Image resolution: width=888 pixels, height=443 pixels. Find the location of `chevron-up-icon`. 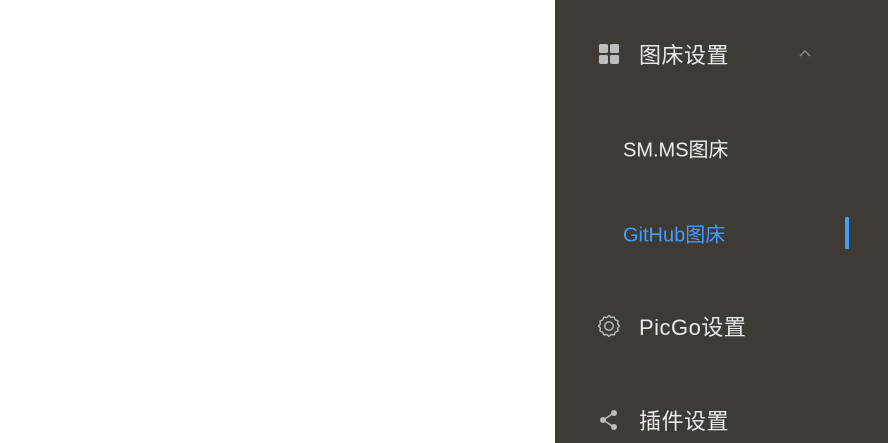

chevron-up-icon is located at coordinates (805, 54).